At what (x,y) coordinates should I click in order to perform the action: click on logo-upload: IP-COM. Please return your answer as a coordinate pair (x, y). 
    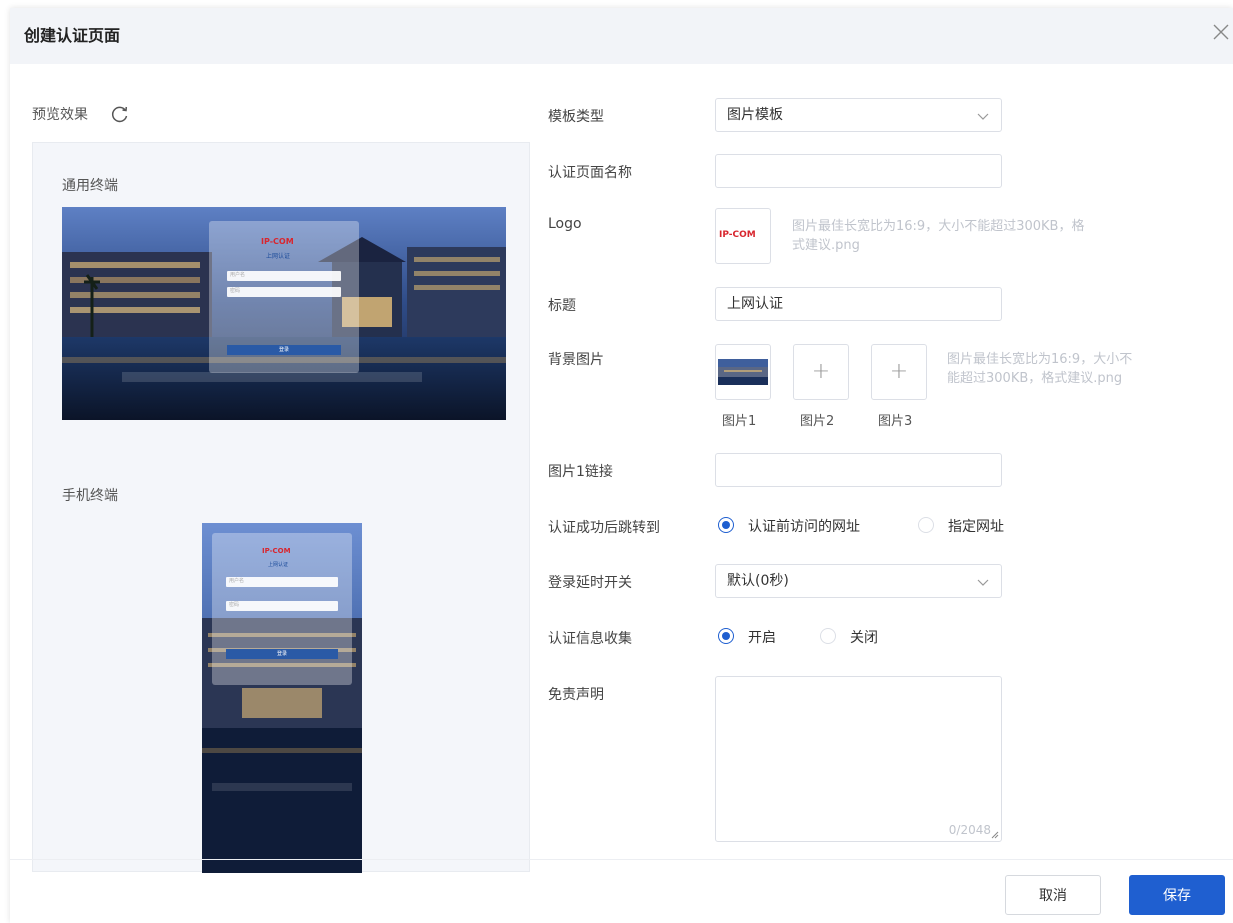
    Looking at the image, I should click on (743, 236).